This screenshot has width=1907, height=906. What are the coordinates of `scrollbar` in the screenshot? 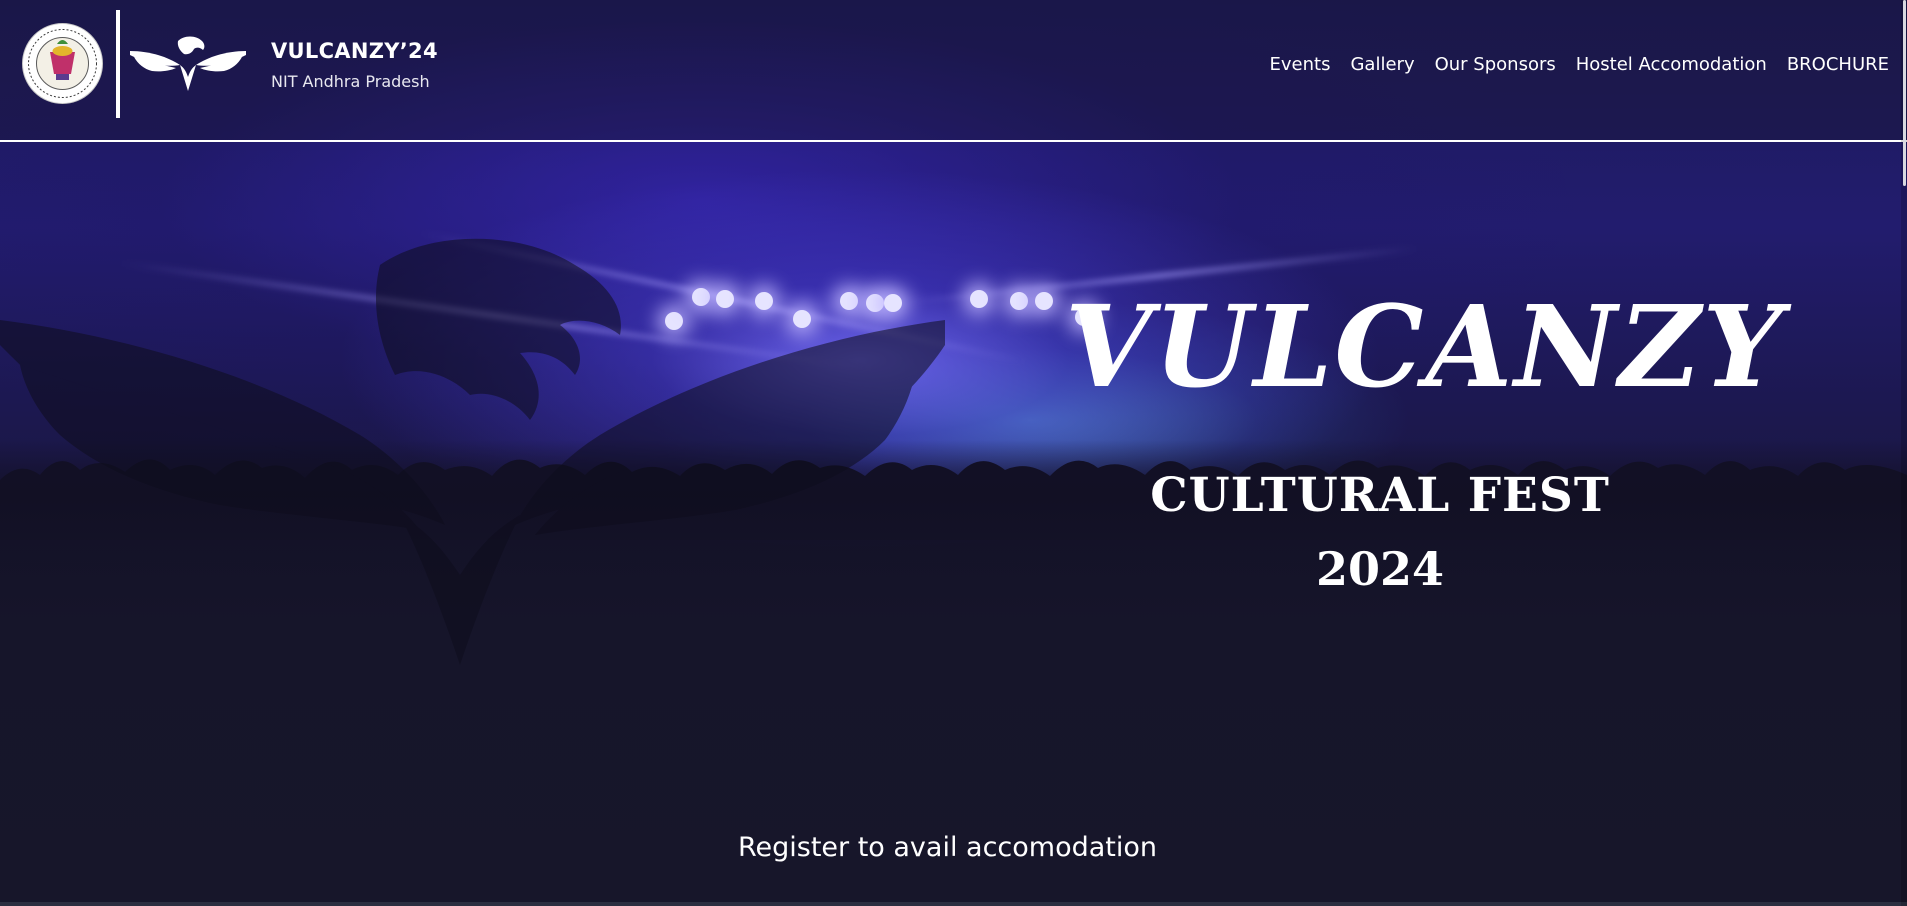 It's located at (1904, 453).